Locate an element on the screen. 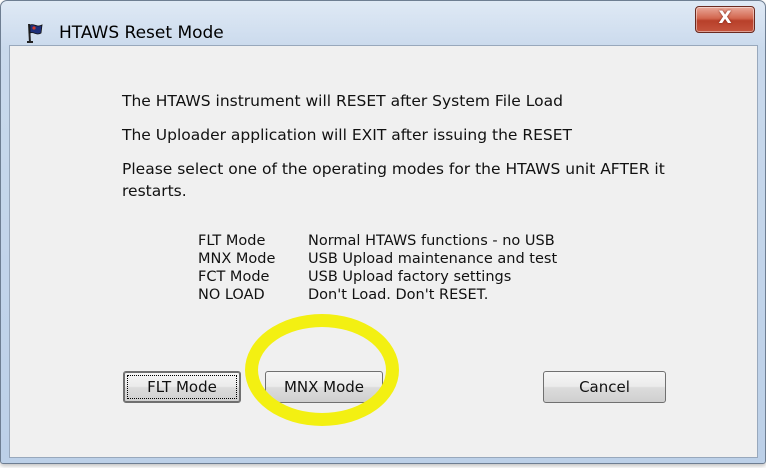  mode-description: USB Upload factory settings is located at coordinates (410, 277).